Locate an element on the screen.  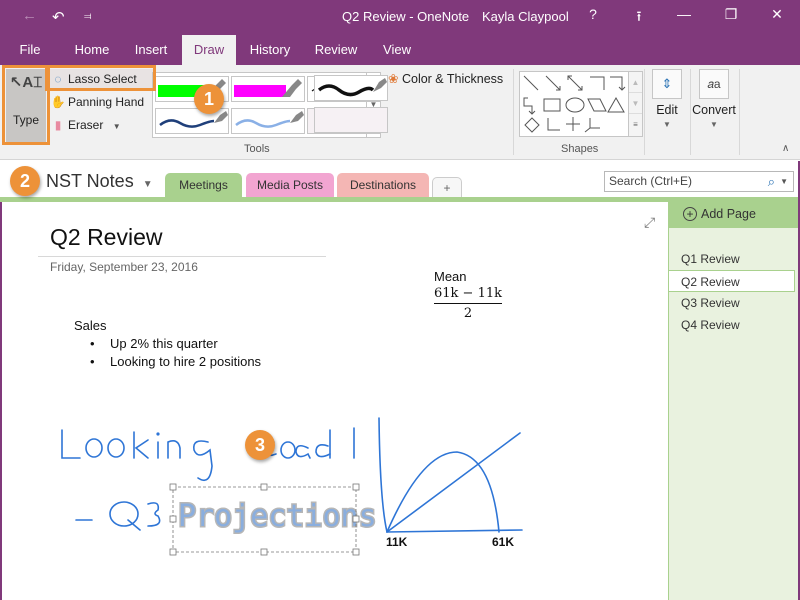
tab-insert: Insert is located at coordinates (151, 50).